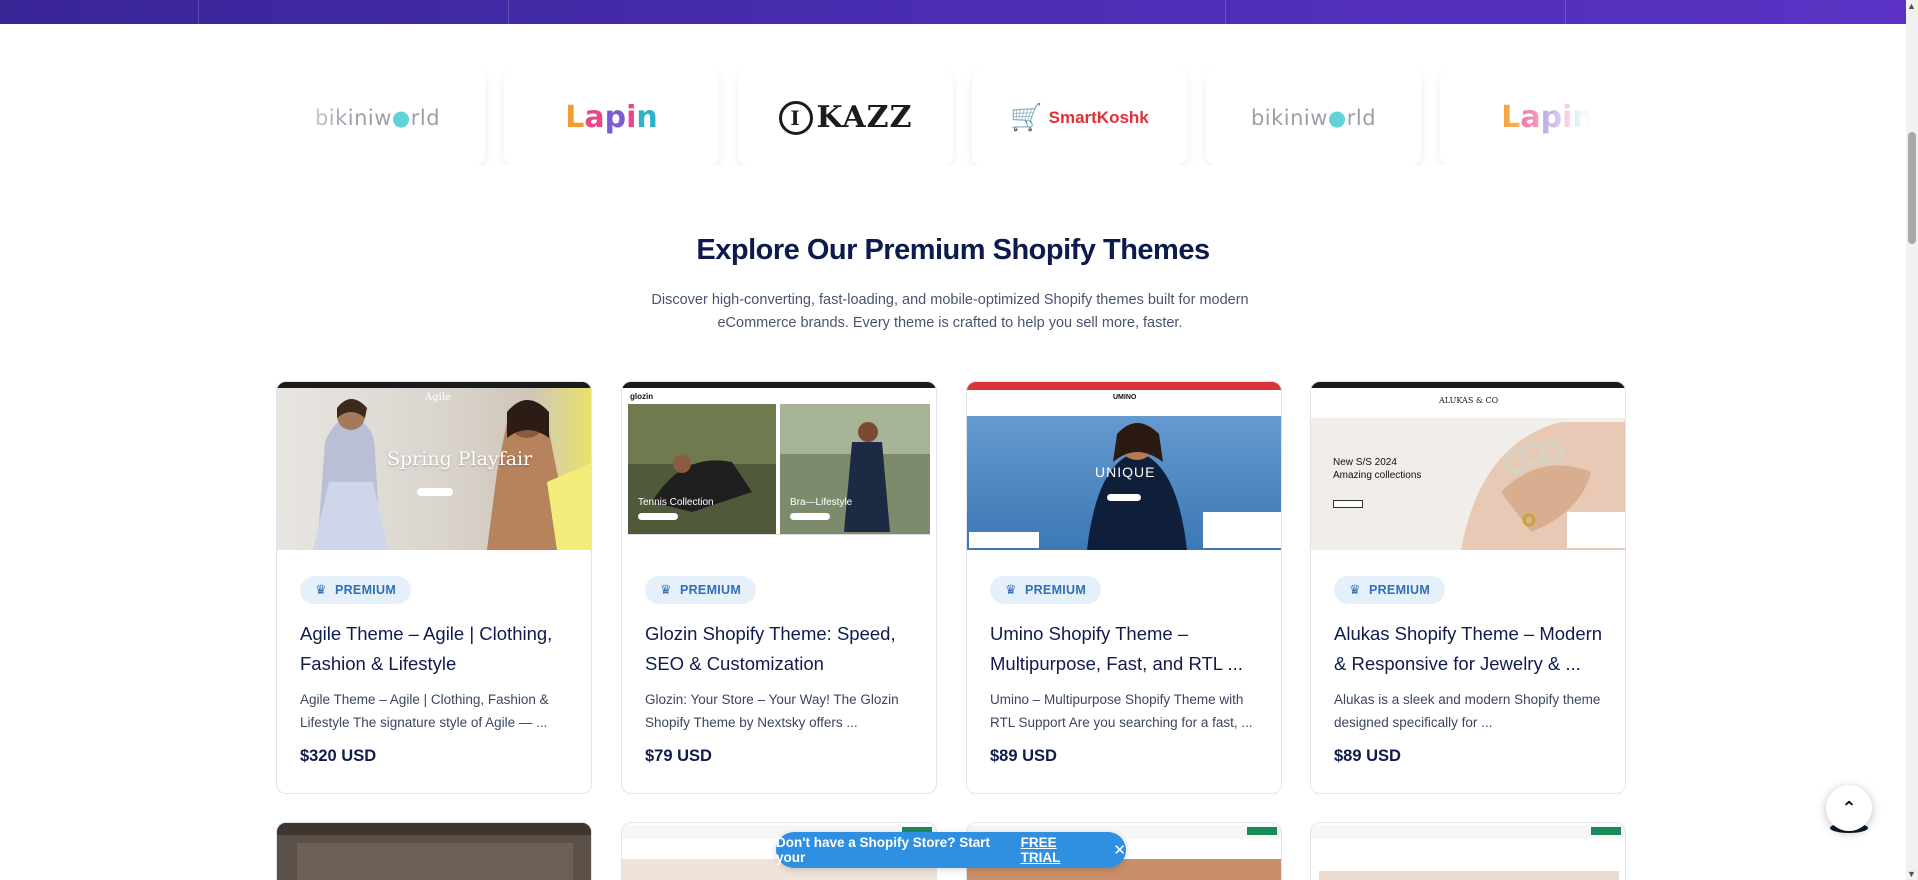 The height and width of the screenshot is (880, 1918). Describe the element at coordinates (953, 12) in the screenshot. I see `top-banner-band` at that location.